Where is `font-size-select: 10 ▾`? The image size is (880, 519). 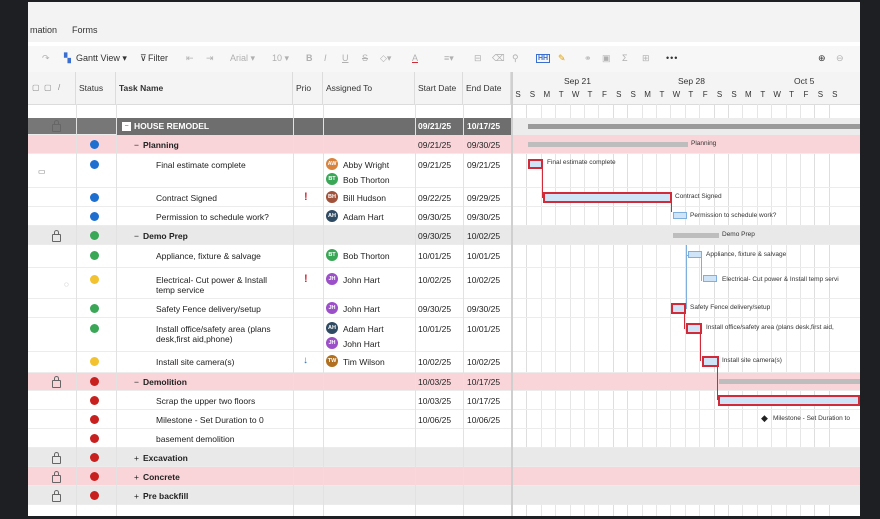 font-size-select: 10 ▾ is located at coordinates (280, 58).